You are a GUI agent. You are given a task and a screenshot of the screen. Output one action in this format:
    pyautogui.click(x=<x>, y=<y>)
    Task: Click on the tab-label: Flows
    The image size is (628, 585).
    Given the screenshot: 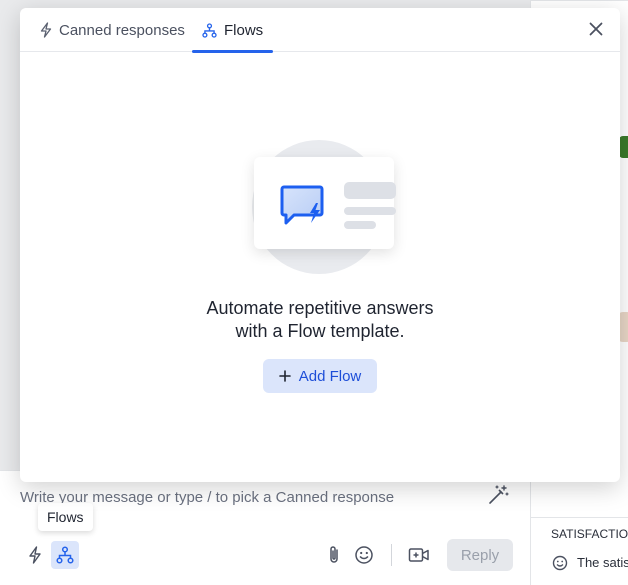 What is the action you would take?
    pyautogui.click(x=244, y=30)
    